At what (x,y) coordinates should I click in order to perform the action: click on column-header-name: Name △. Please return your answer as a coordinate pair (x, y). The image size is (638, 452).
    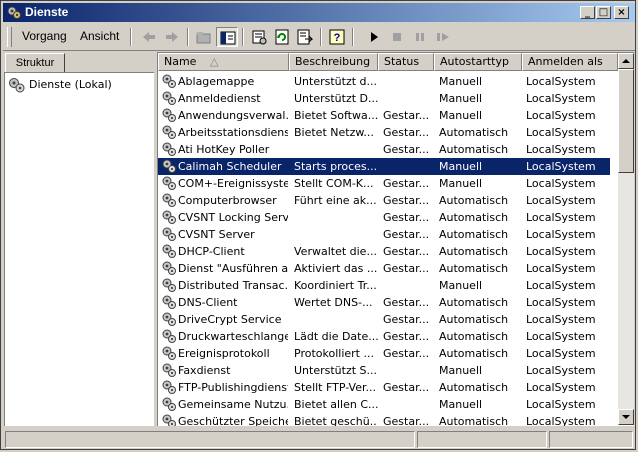
    Looking at the image, I should click on (223, 62).